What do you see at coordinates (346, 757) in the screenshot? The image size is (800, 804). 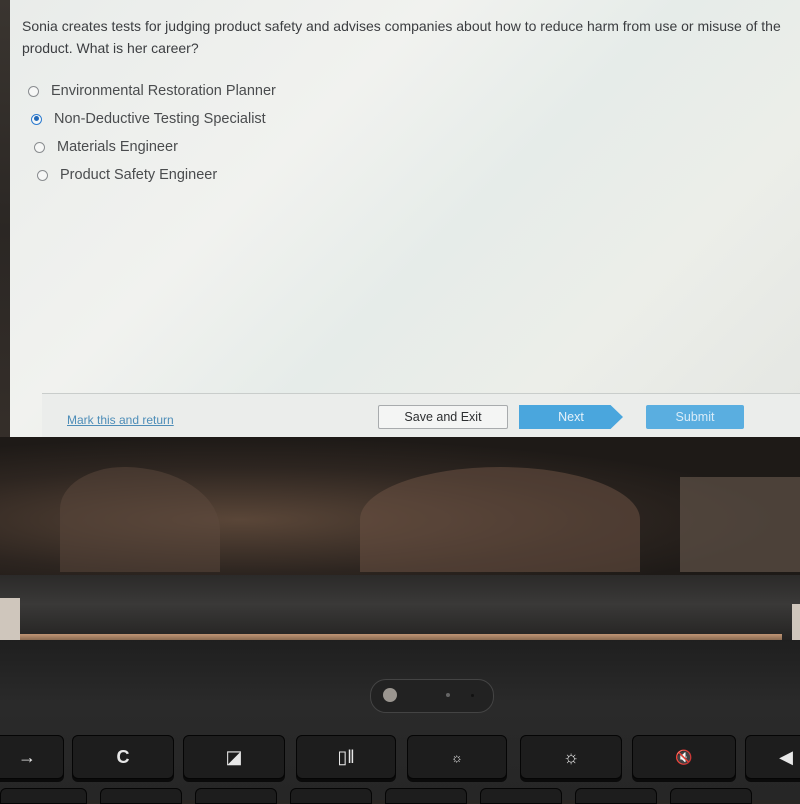 I see `overview-key: ▯‖` at bounding box center [346, 757].